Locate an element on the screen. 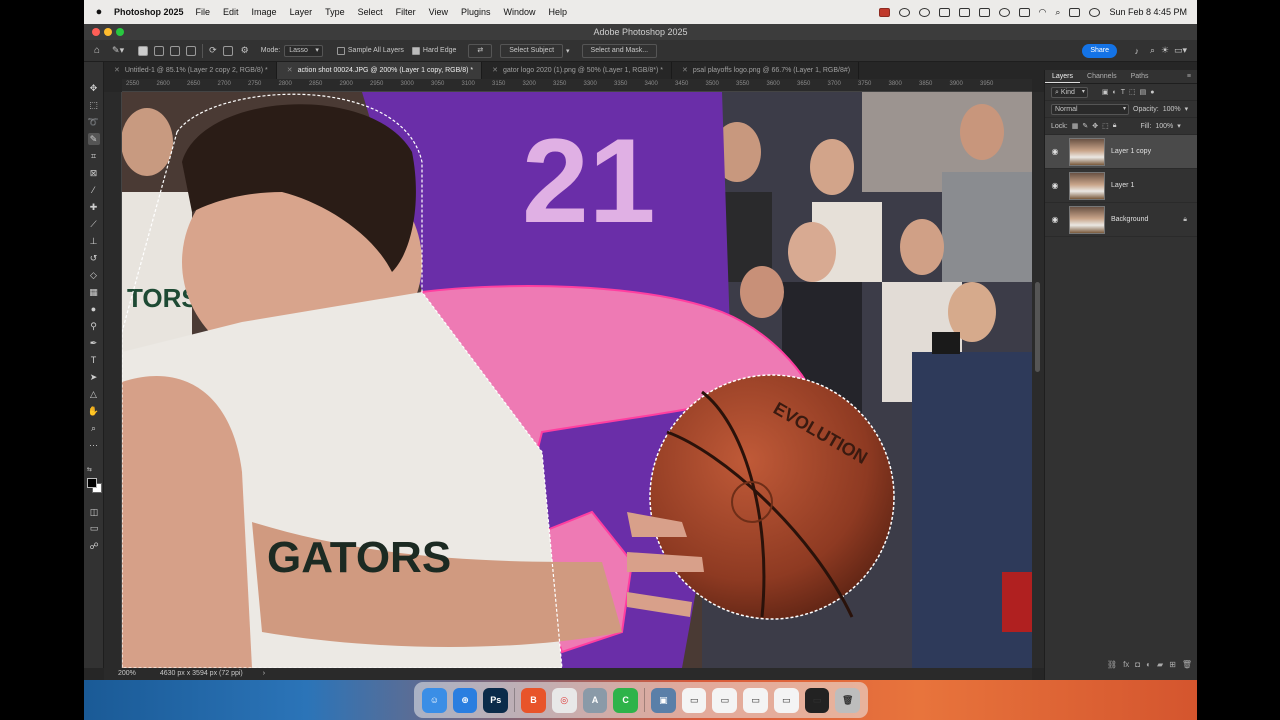 The image size is (1280, 720). filter-toggle-icon: ● is located at coordinates (1152, 92).